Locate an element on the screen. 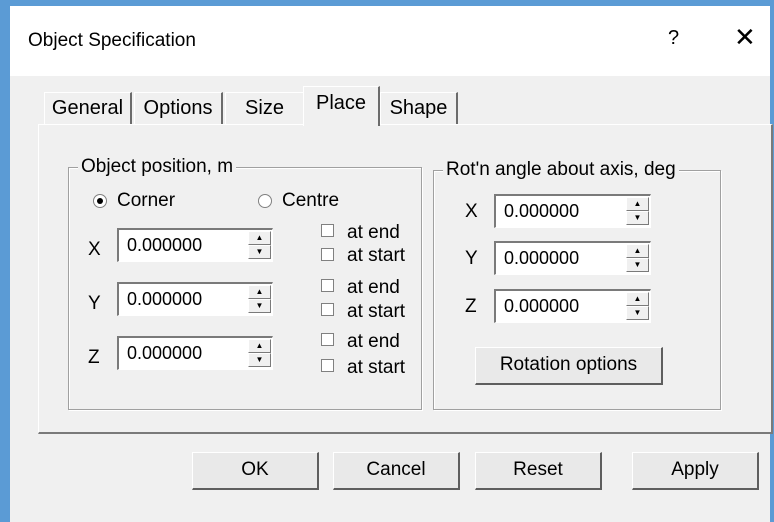  position-x-at-end-label: at end is located at coordinates (373, 233).